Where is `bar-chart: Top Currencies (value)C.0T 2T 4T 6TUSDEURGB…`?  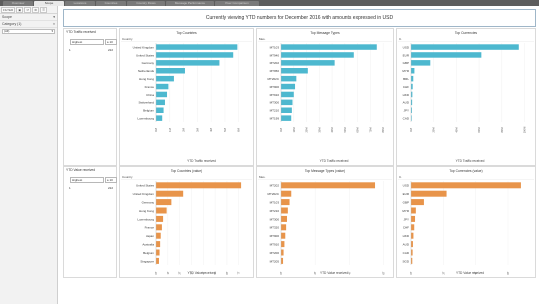
bar-chart: Top Currencies (value)C.0T 2T 4T 6TUSDEURGB… is located at coordinates (466, 222).